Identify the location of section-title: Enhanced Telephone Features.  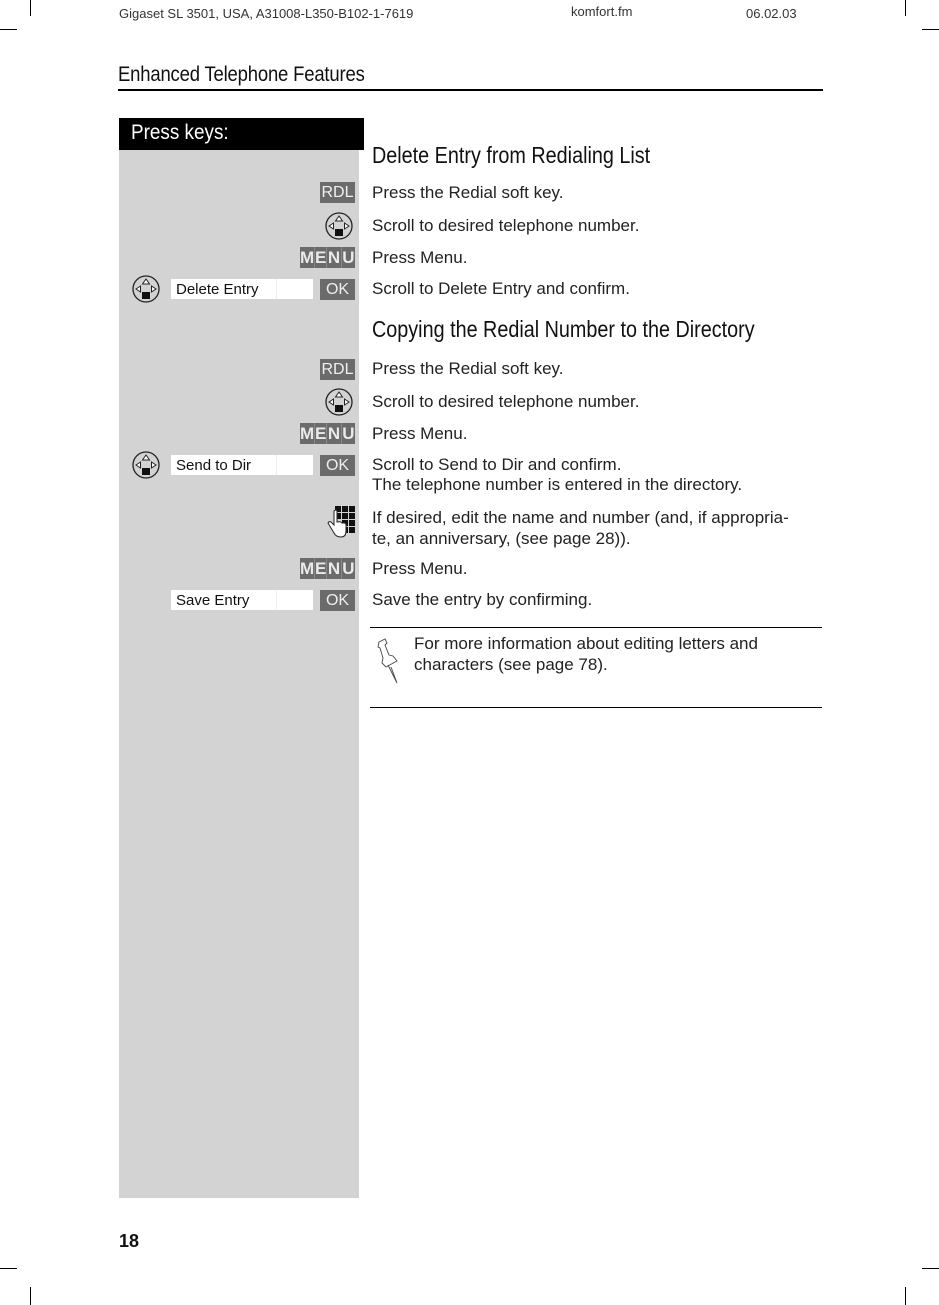
(241, 74).